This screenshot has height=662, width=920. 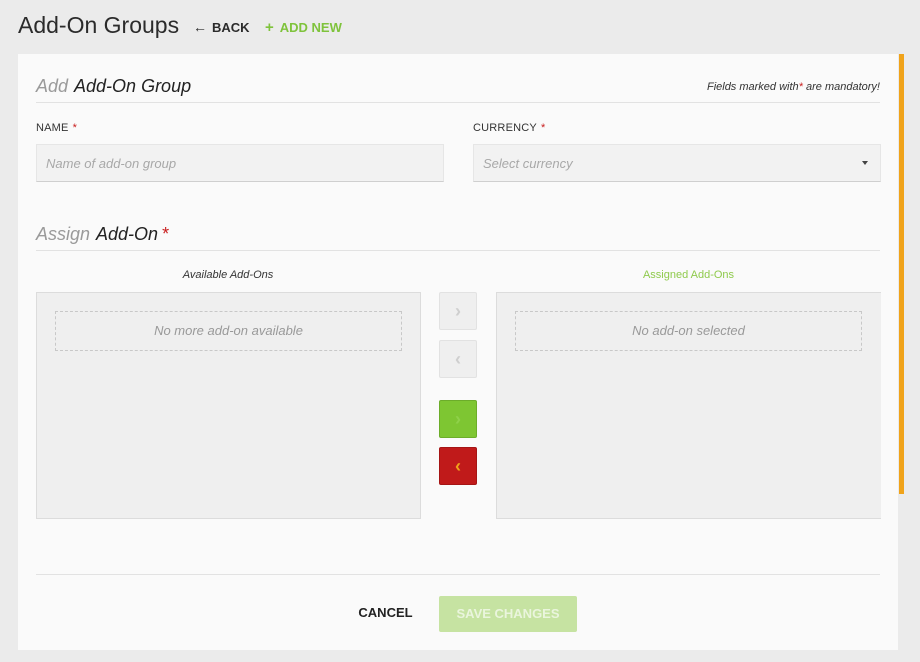 I want to click on name-input, so click(x=240, y=163).